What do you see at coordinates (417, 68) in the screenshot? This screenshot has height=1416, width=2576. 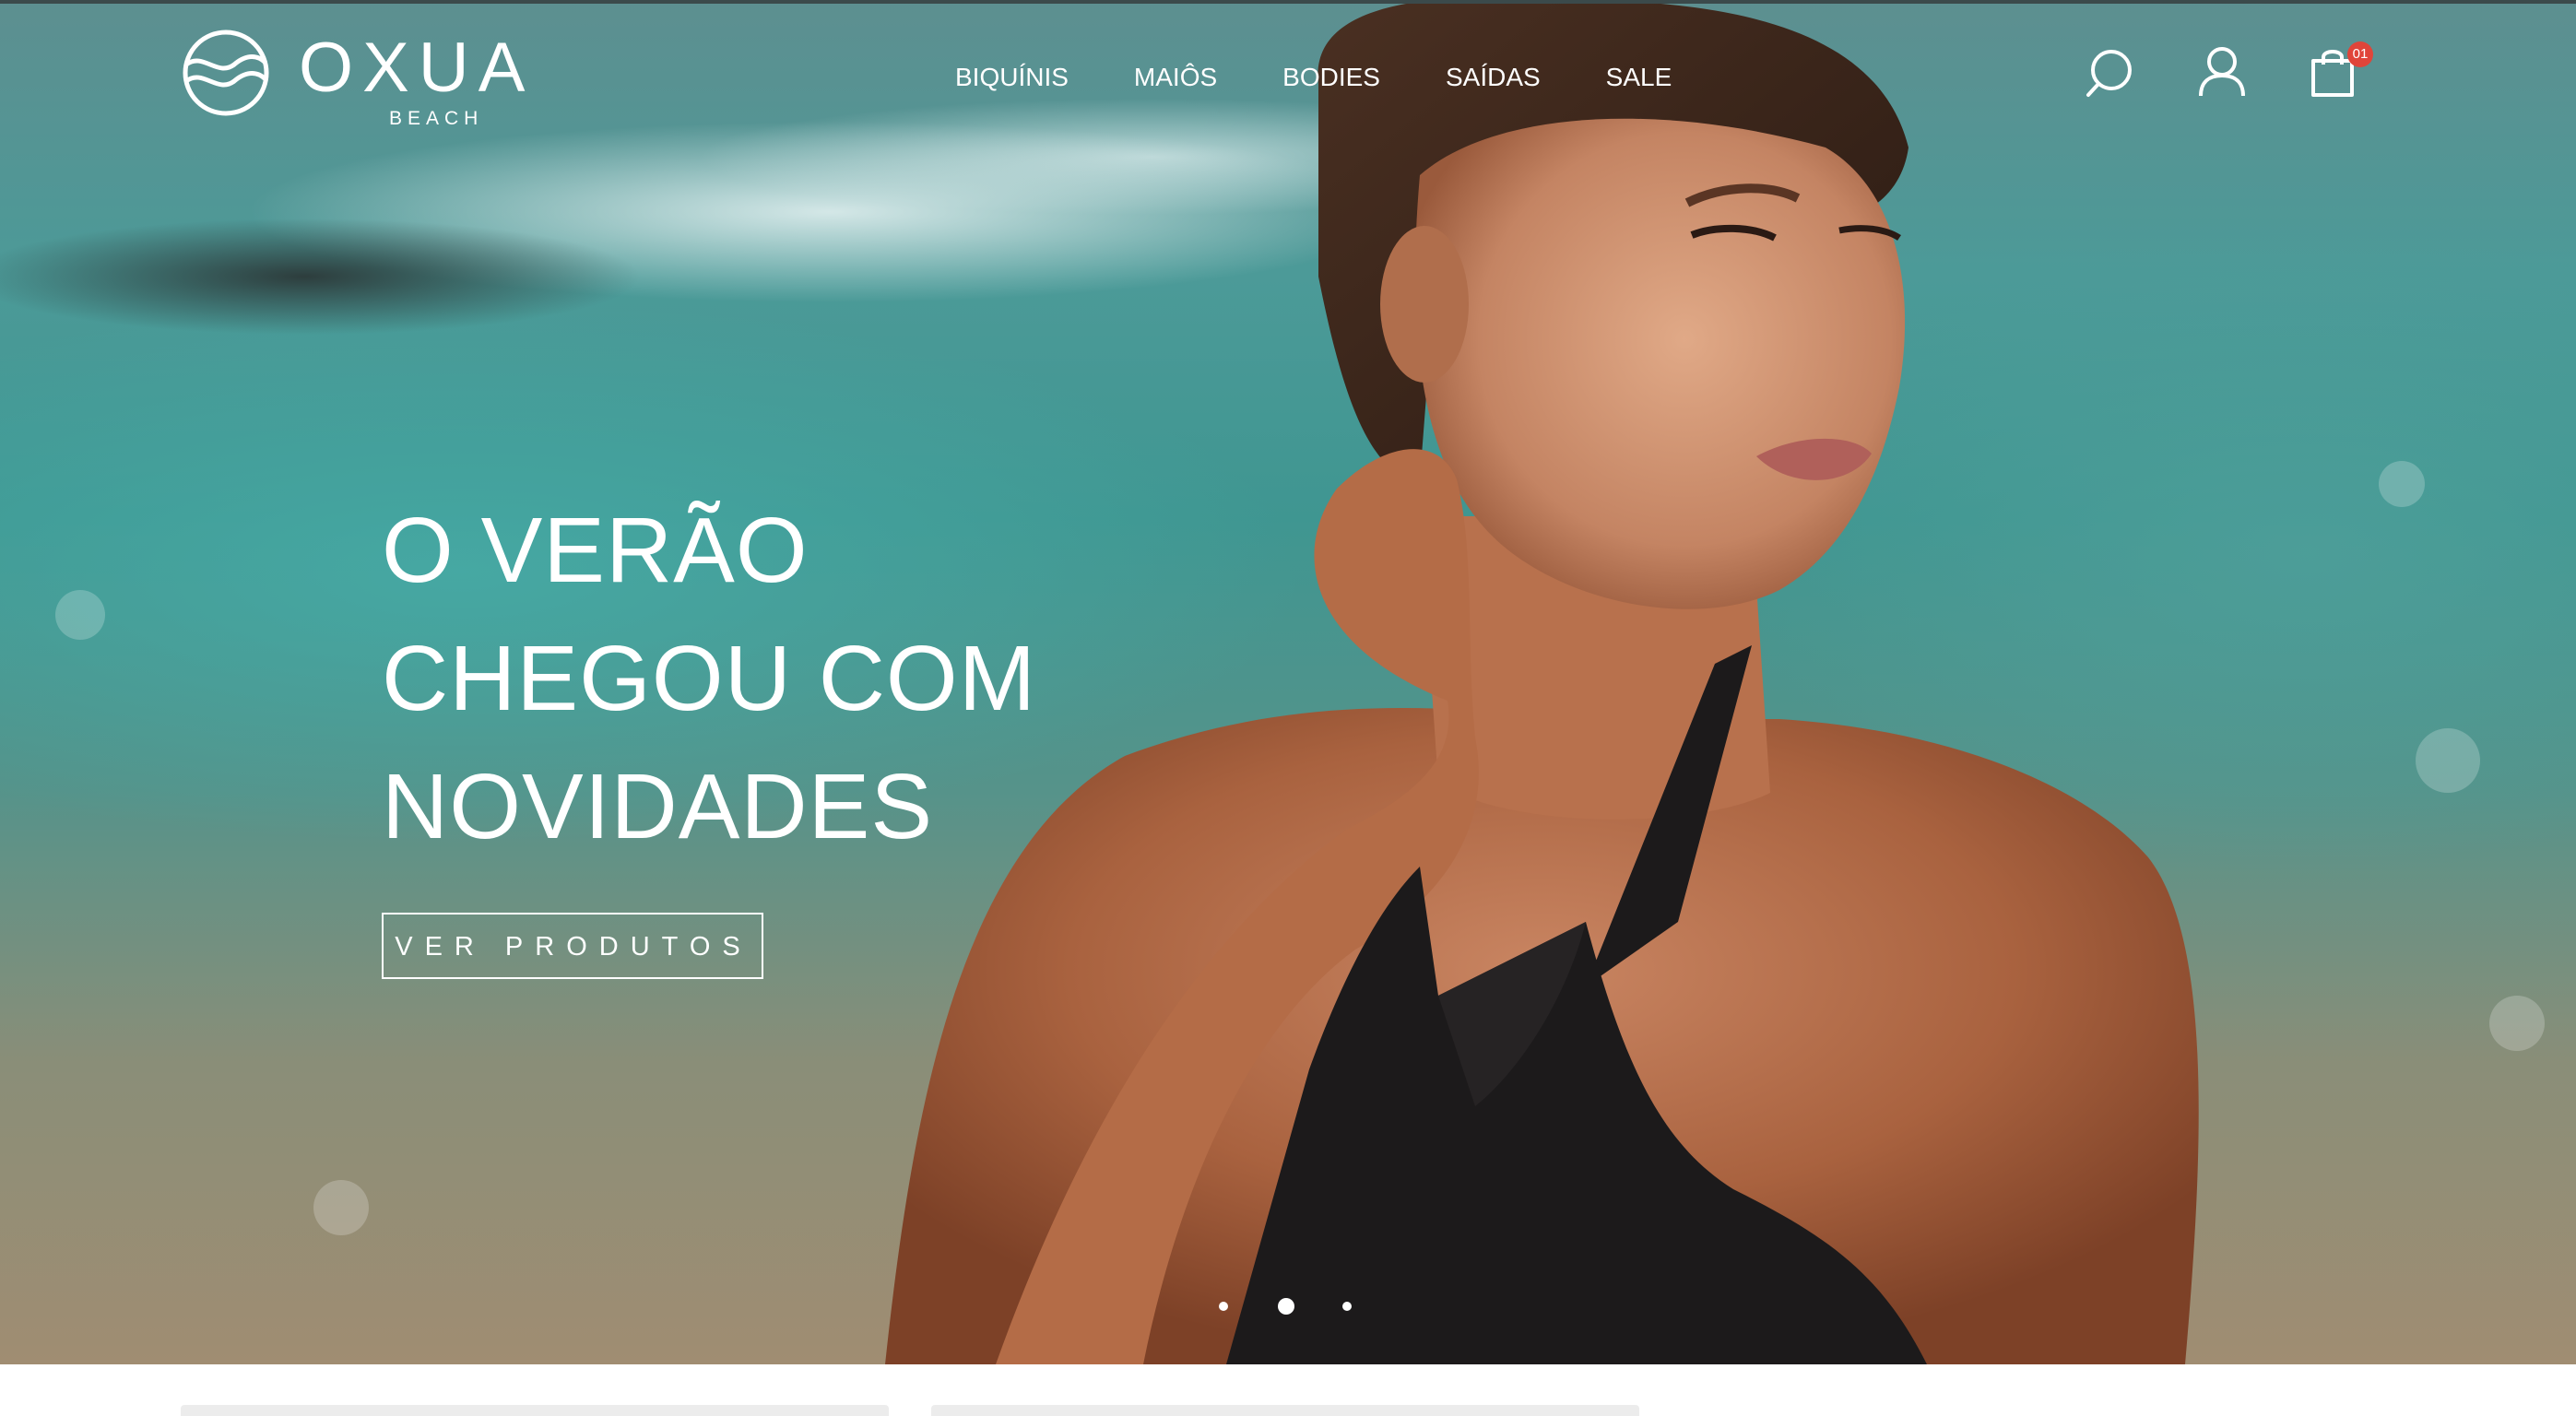 I see `brand-name: OXUA` at bounding box center [417, 68].